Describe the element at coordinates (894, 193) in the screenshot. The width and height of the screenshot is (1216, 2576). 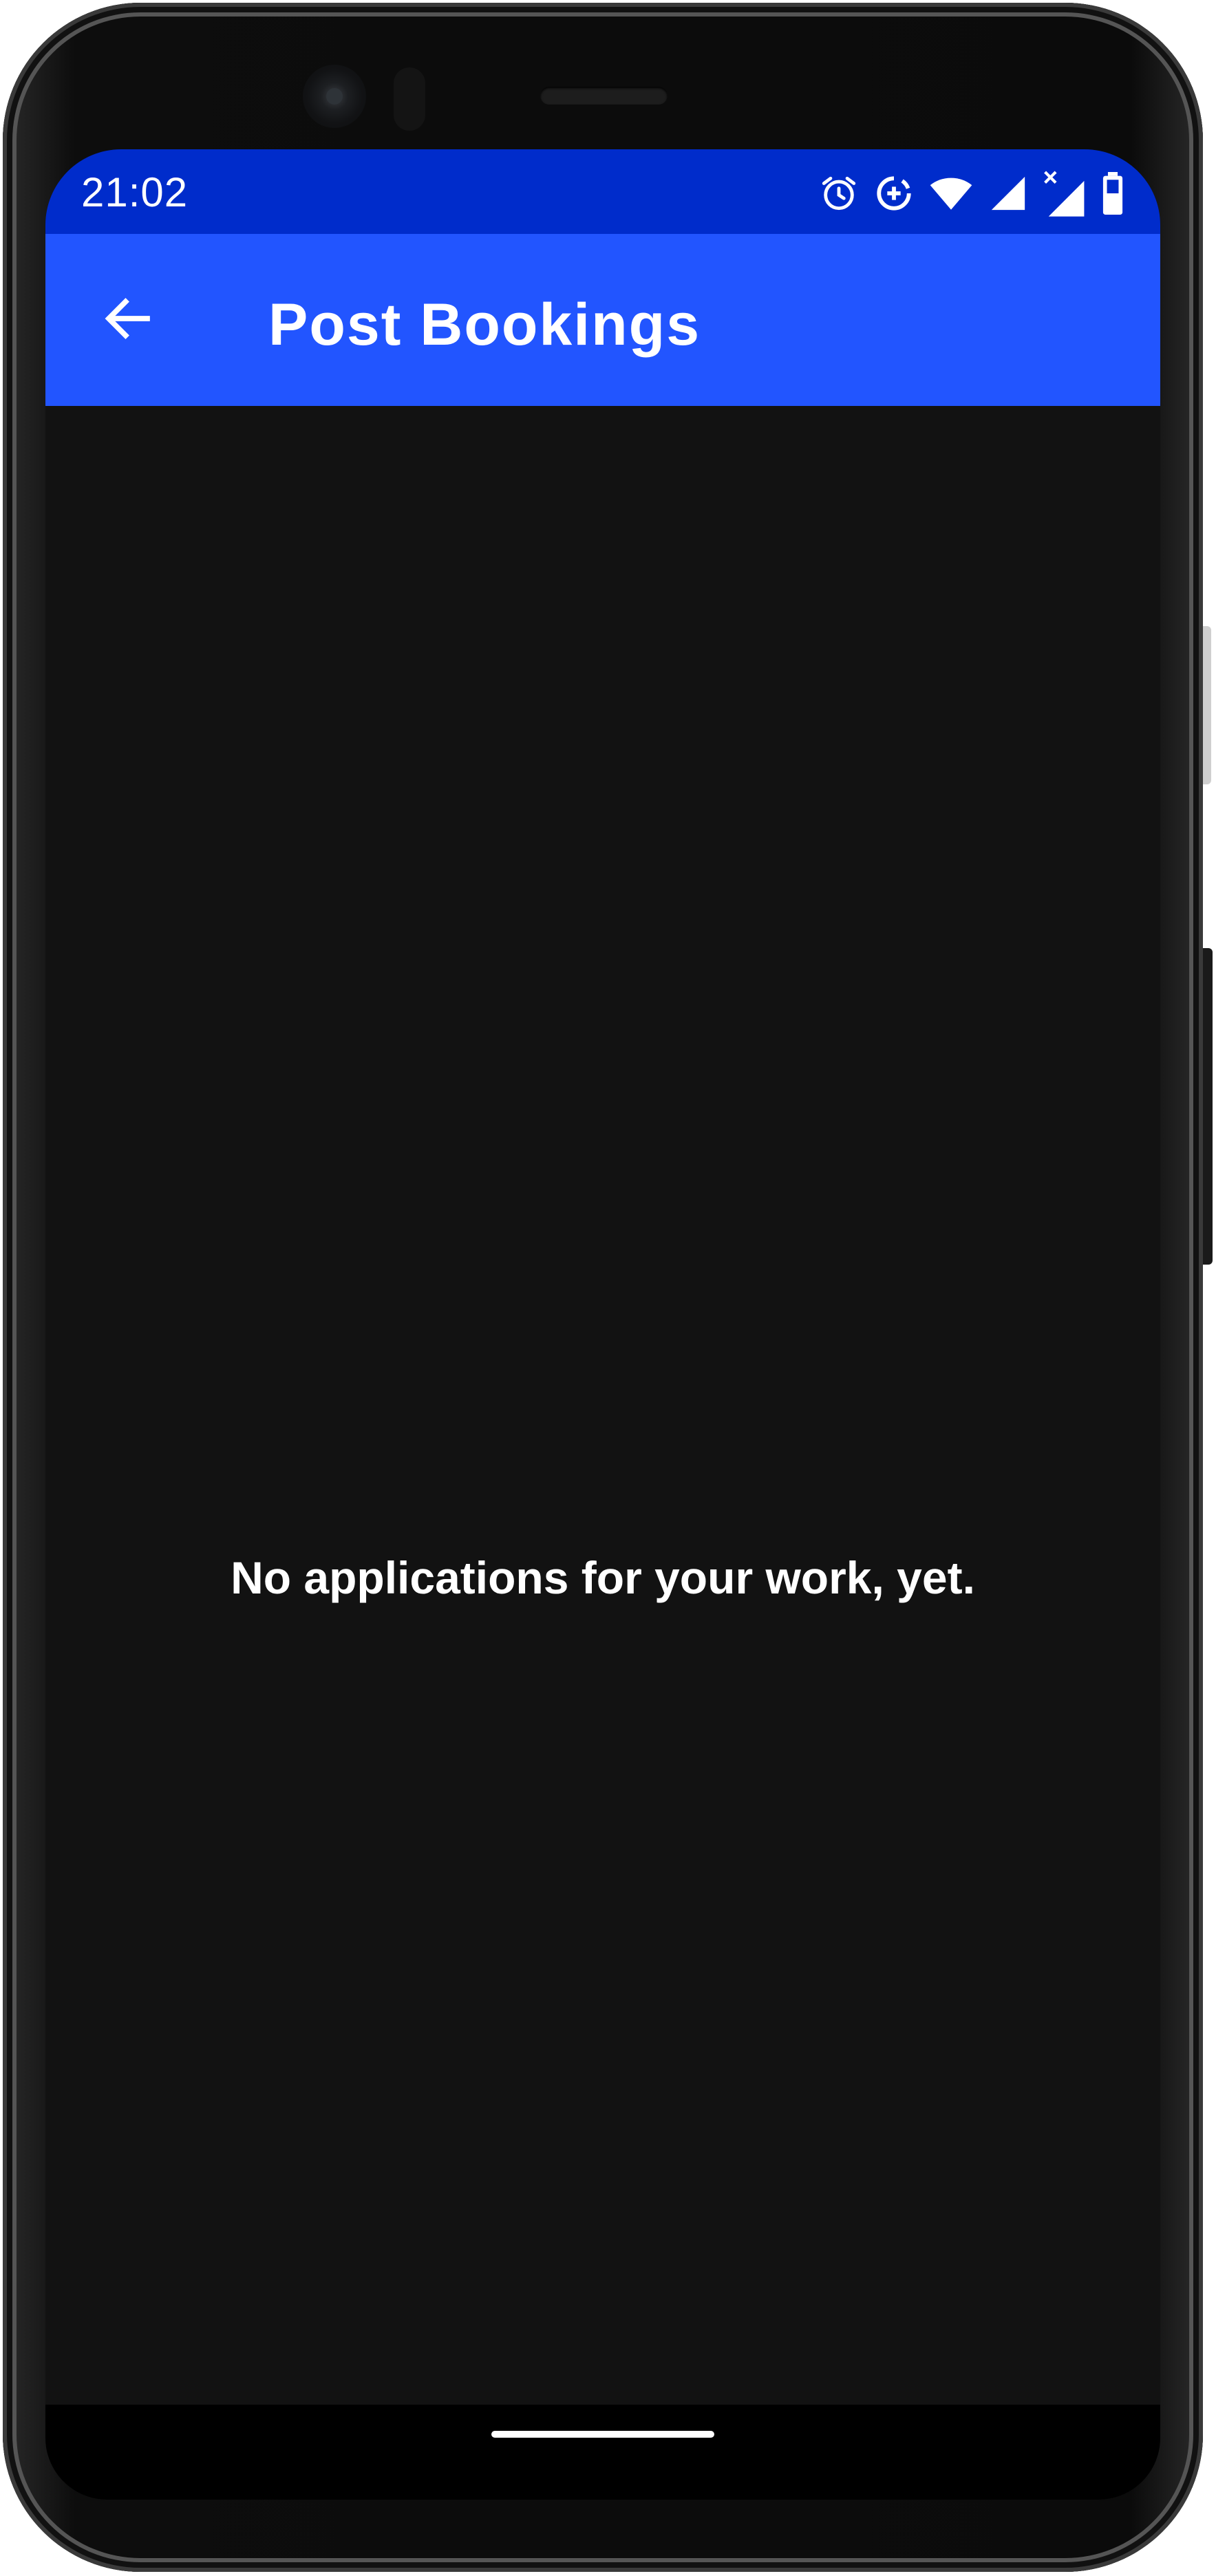
I see `data-saver-icon` at that location.